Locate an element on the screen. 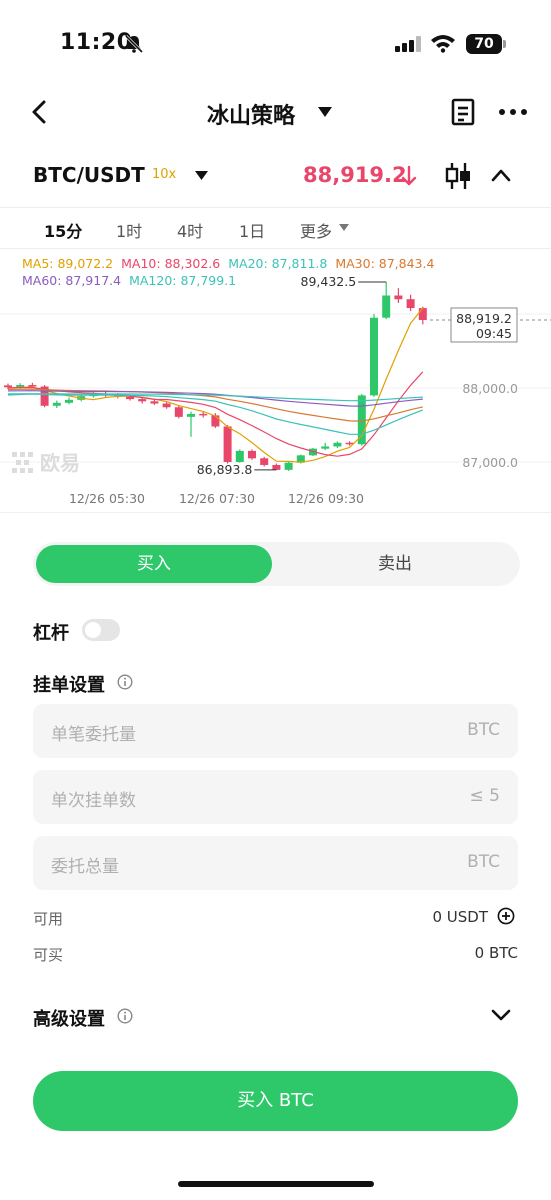 The height and width of the screenshot is (1200, 551). input-placeholder: 单次挂单数 is located at coordinates (93, 801).